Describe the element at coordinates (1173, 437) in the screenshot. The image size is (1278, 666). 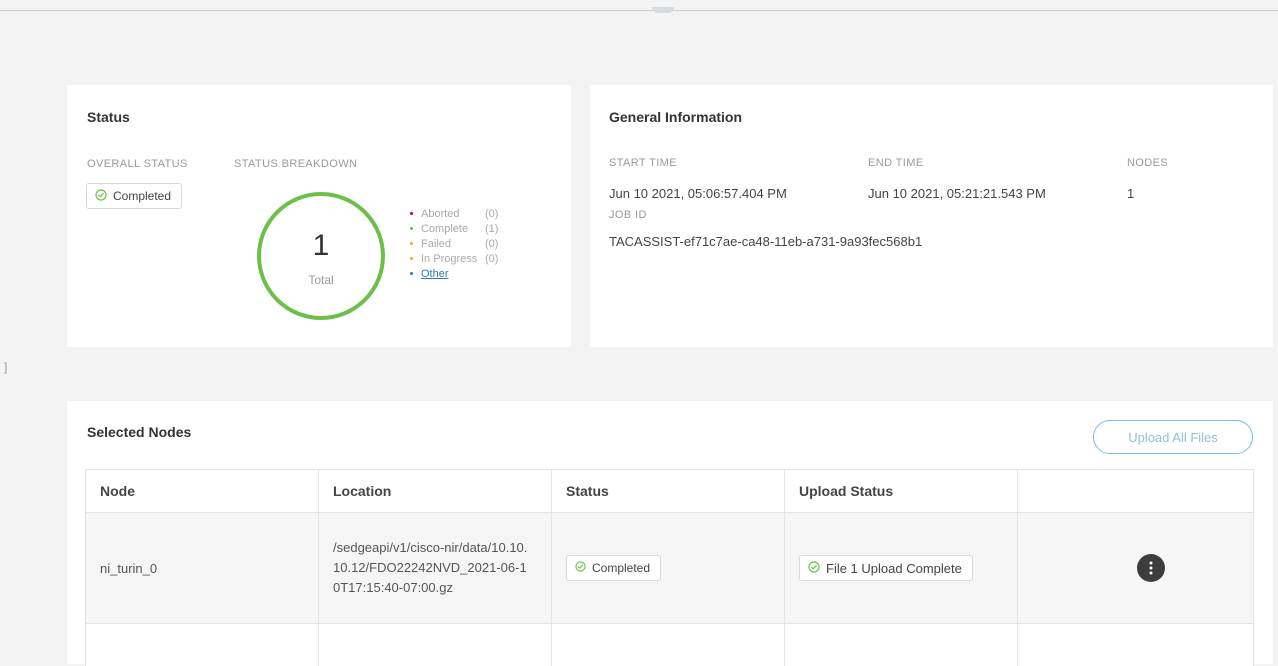
I see `upload-all-files-button: Upload All Files` at that location.